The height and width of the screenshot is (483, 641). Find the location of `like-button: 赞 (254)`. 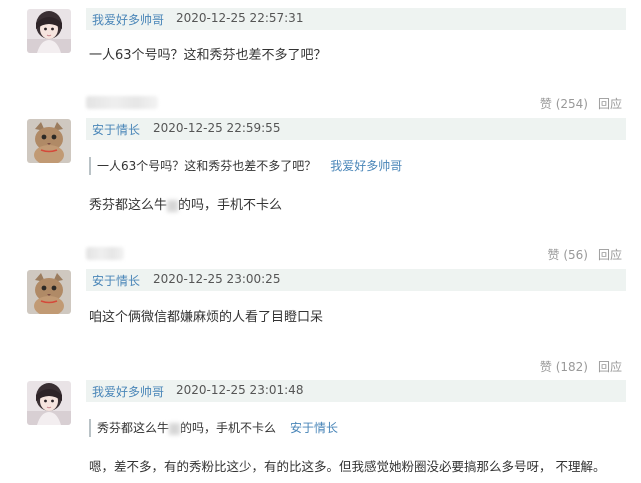

like-button: 赞 (254) is located at coordinates (564, 104).